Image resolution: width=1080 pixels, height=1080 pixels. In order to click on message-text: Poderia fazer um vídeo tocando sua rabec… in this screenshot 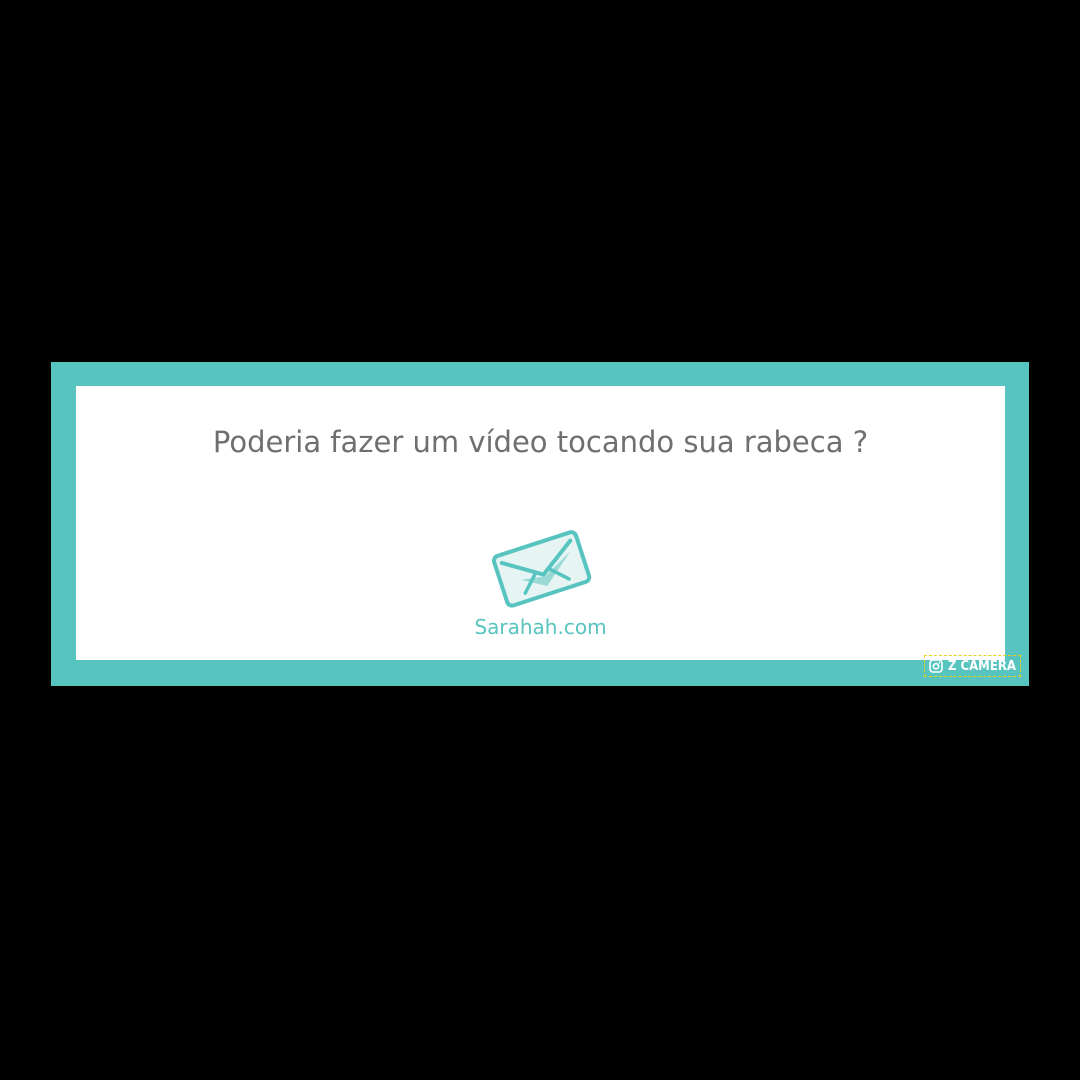, I will do `click(540, 442)`.